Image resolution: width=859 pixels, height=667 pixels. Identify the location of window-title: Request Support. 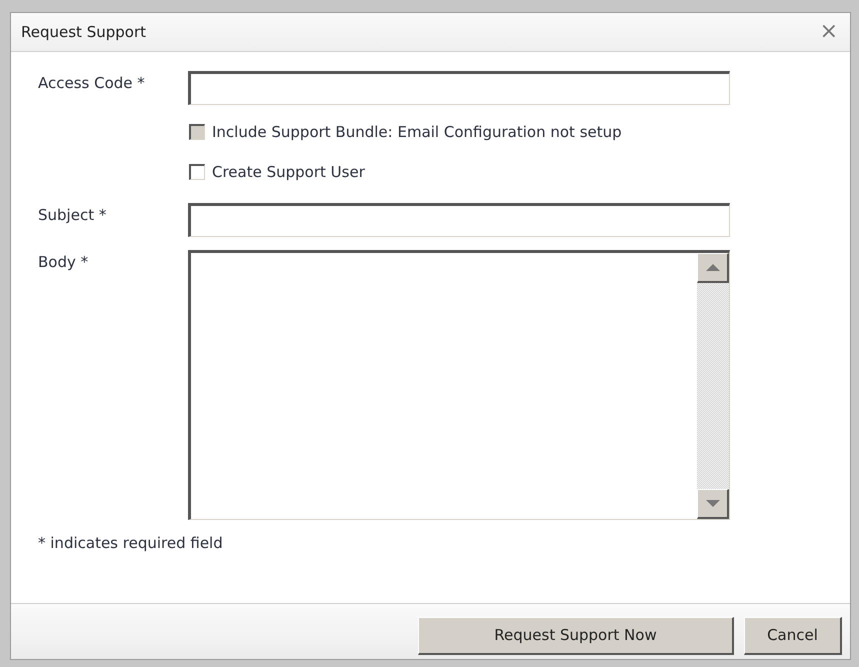
(83, 32).